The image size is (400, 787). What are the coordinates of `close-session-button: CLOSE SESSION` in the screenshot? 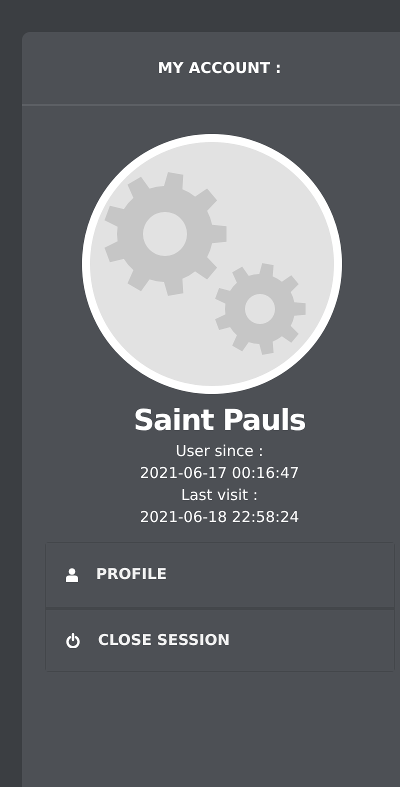 It's located at (220, 638).